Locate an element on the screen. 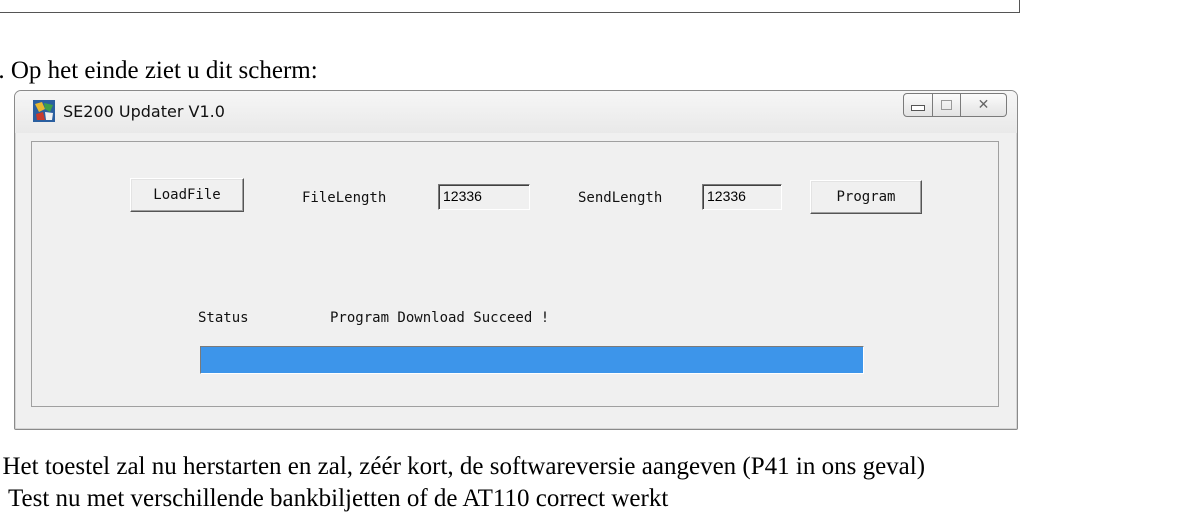 The image size is (1204, 518). maximize-icon is located at coordinates (946, 105).